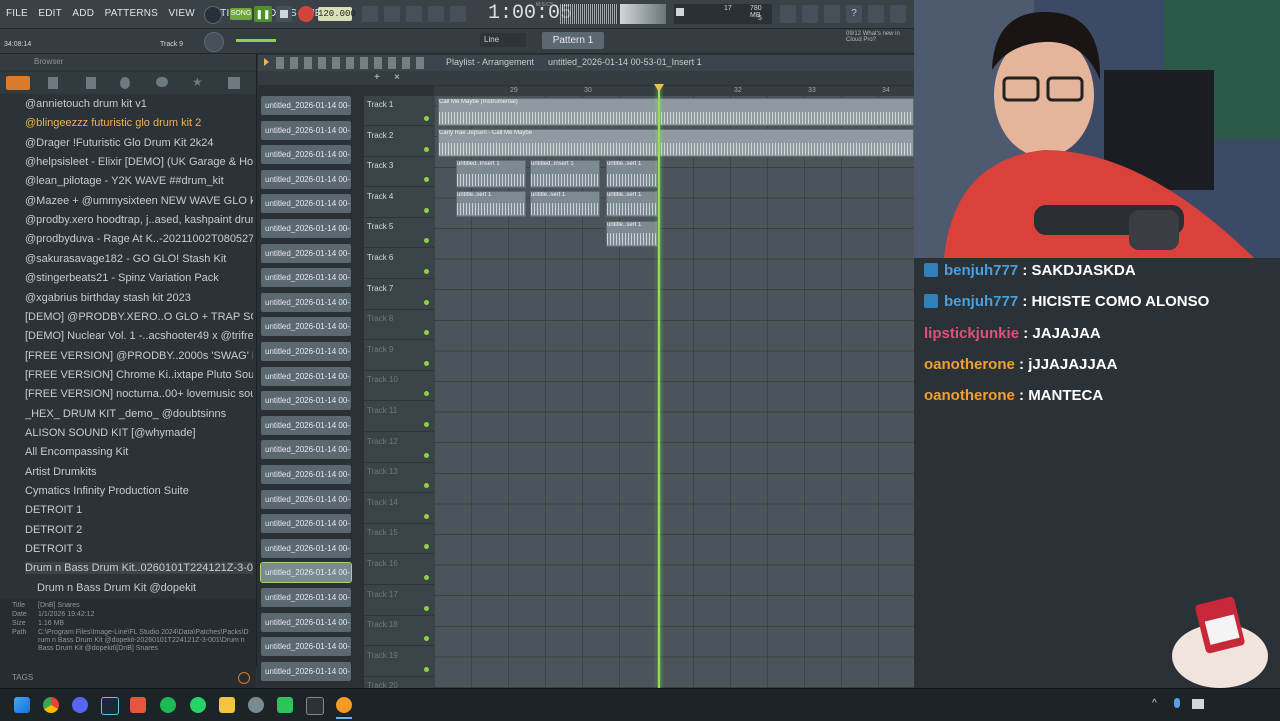  Describe the element at coordinates (139, 491) in the screenshot. I see `browser-item: Cymatics Infinity Production Suite` at that location.